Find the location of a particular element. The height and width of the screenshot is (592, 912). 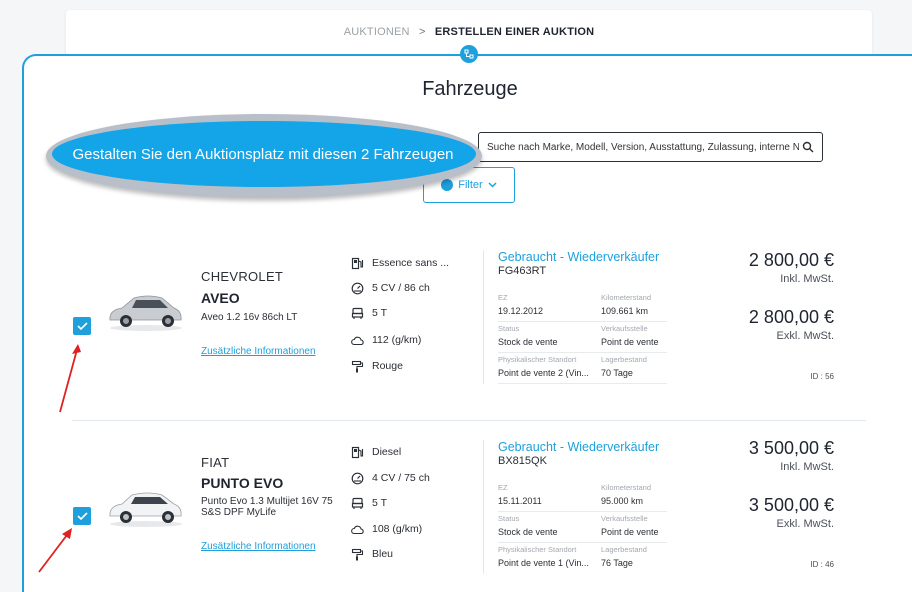

detail-stock: Lagerbestand 70 Tage is located at coordinates (634, 368).